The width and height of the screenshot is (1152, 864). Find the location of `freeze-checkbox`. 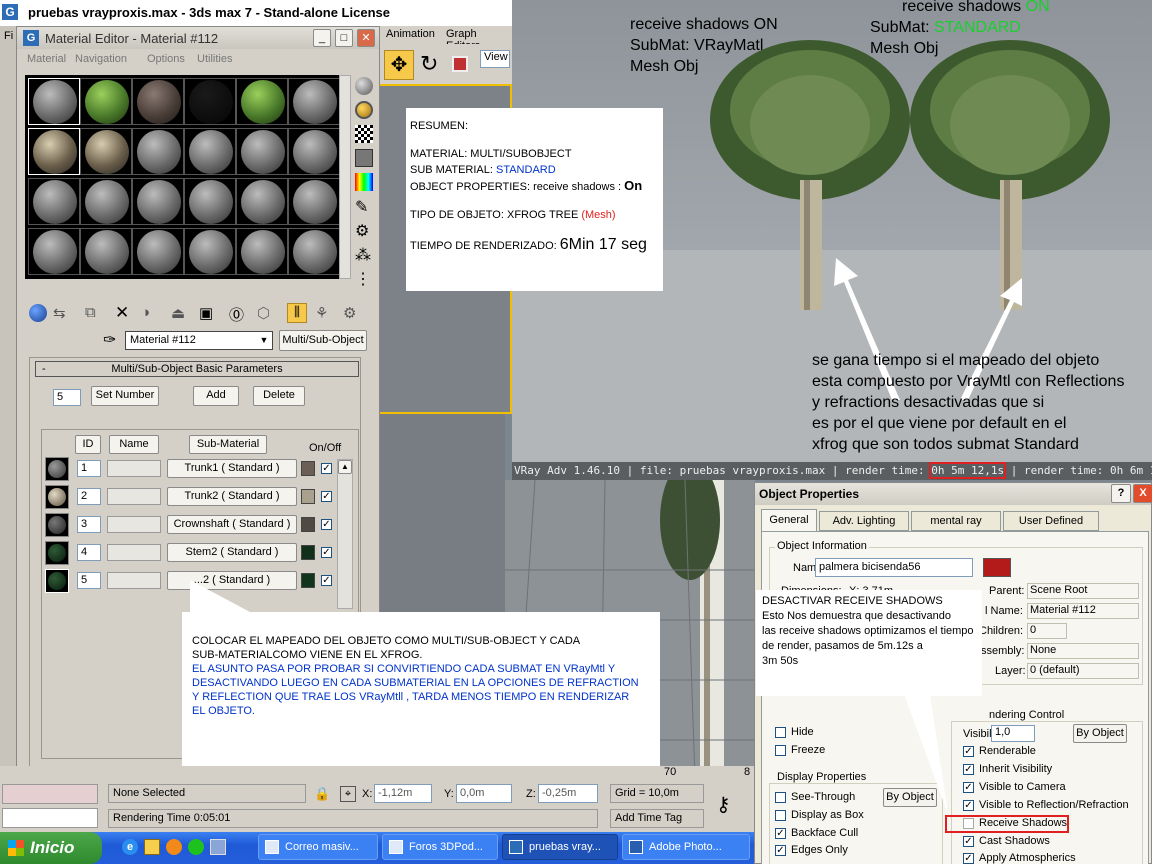

freeze-checkbox is located at coordinates (780, 750).